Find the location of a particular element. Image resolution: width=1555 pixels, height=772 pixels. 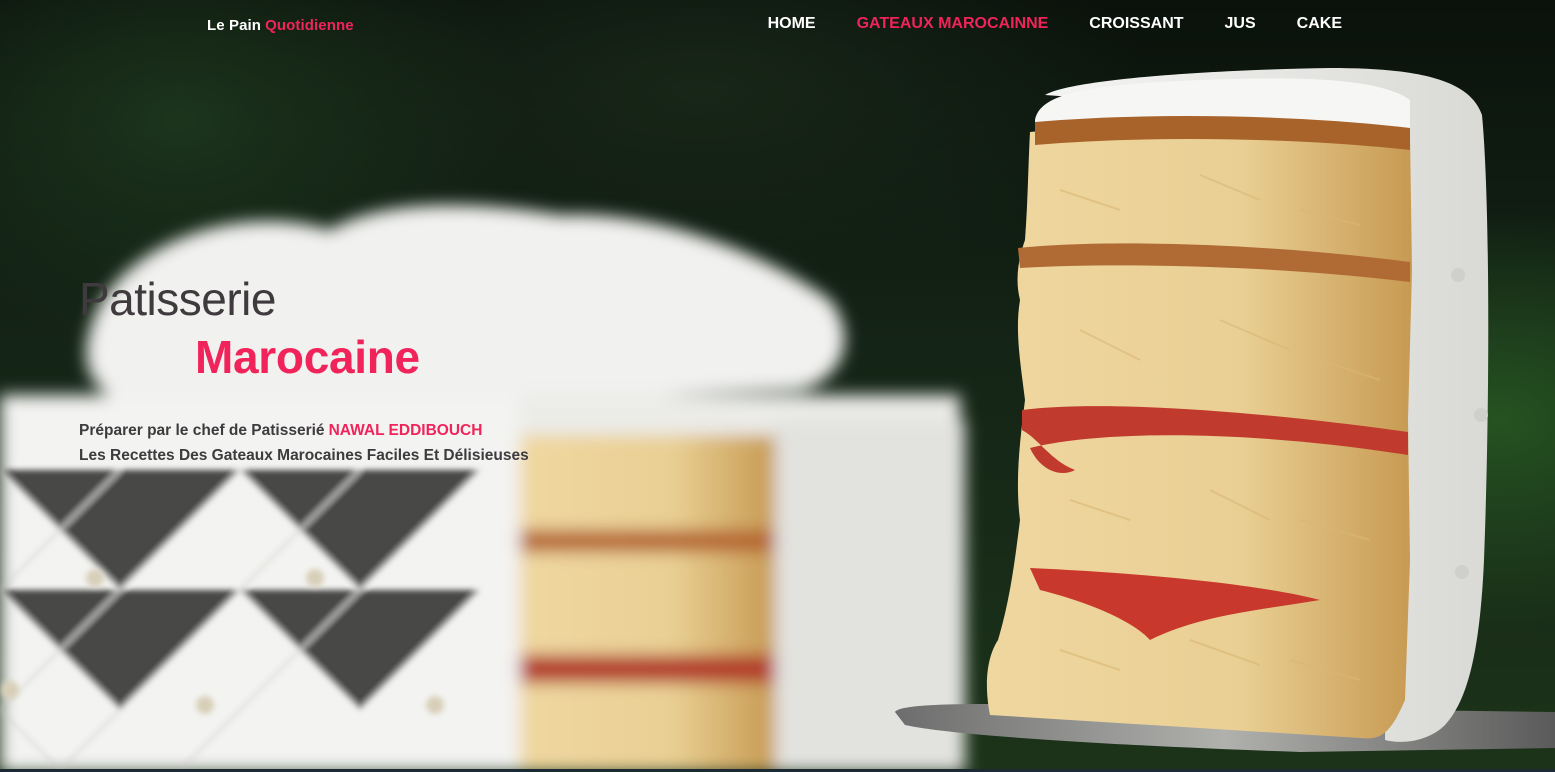

brand-accent: Quotidienne is located at coordinates (309, 25).